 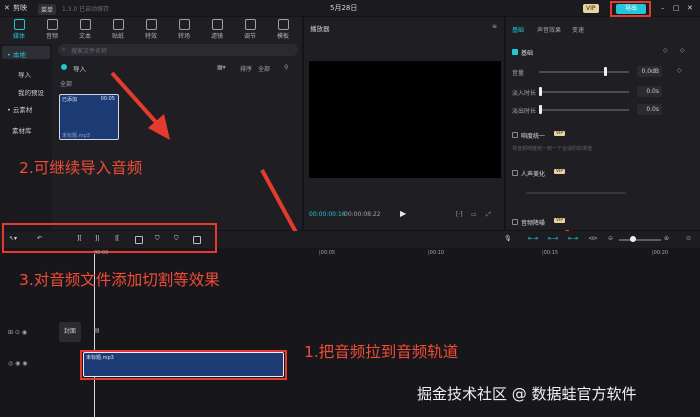 What do you see at coordinates (117, 238) in the screenshot?
I see `split-right-icon: |[` at bounding box center [117, 238].